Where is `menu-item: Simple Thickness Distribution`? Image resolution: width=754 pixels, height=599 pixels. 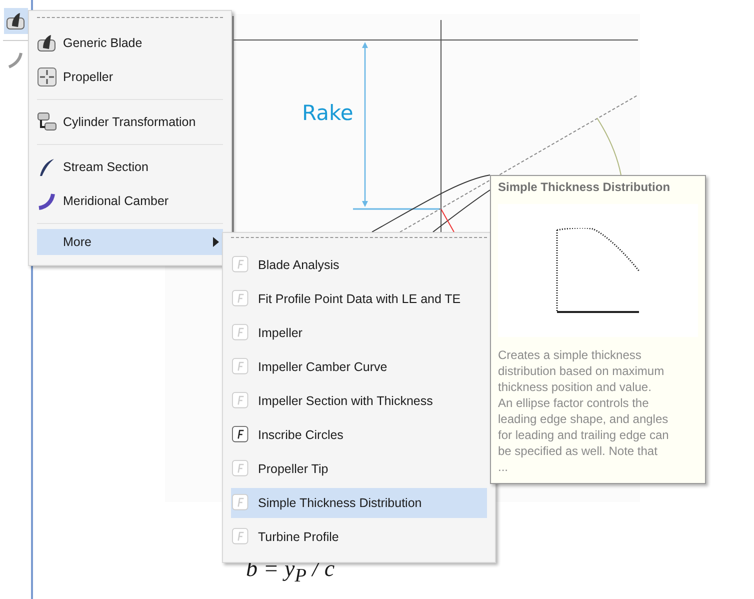 menu-item: Simple Thickness Distribution is located at coordinates (359, 503).